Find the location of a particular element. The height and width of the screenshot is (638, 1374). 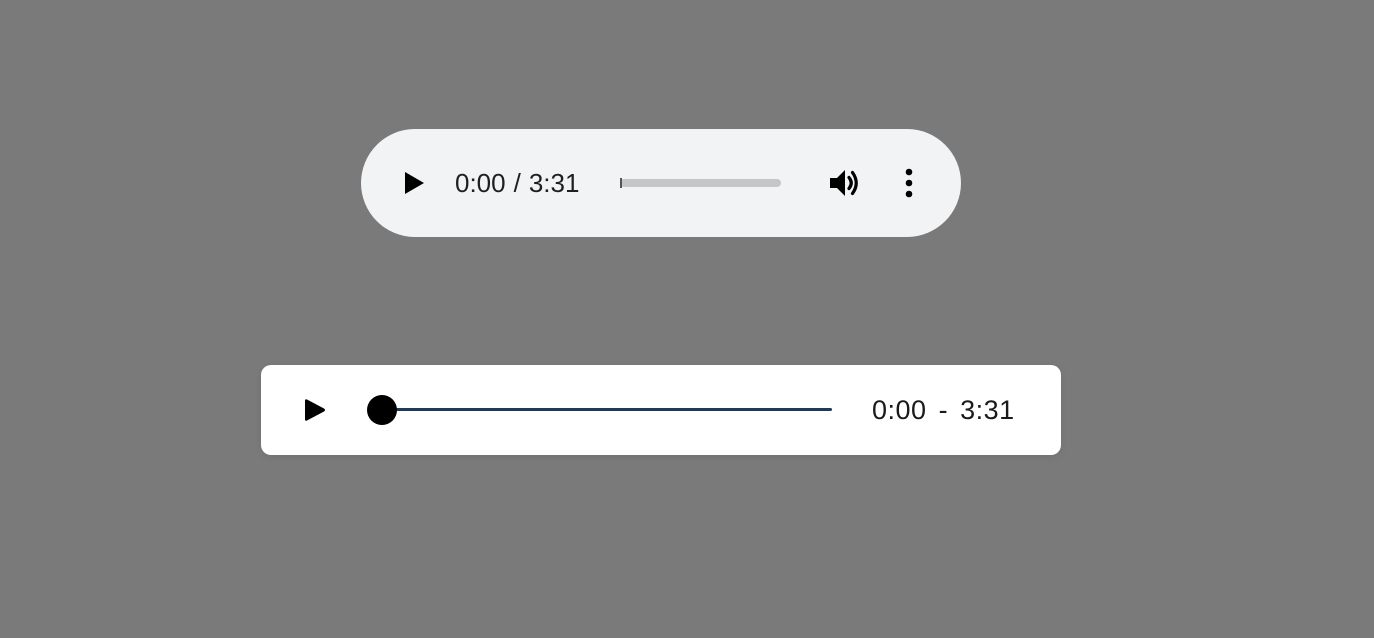

volume-button is located at coordinates (845, 183).